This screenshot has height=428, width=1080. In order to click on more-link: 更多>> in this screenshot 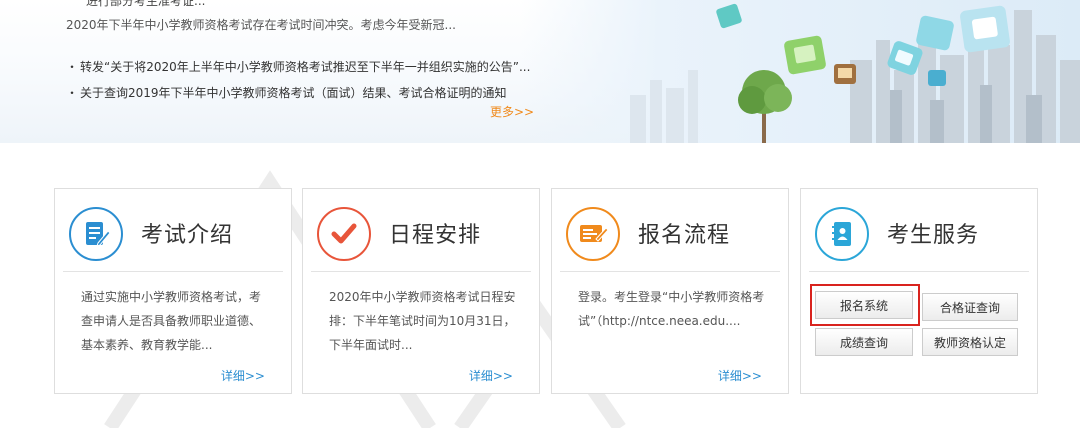, I will do `click(512, 111)`.